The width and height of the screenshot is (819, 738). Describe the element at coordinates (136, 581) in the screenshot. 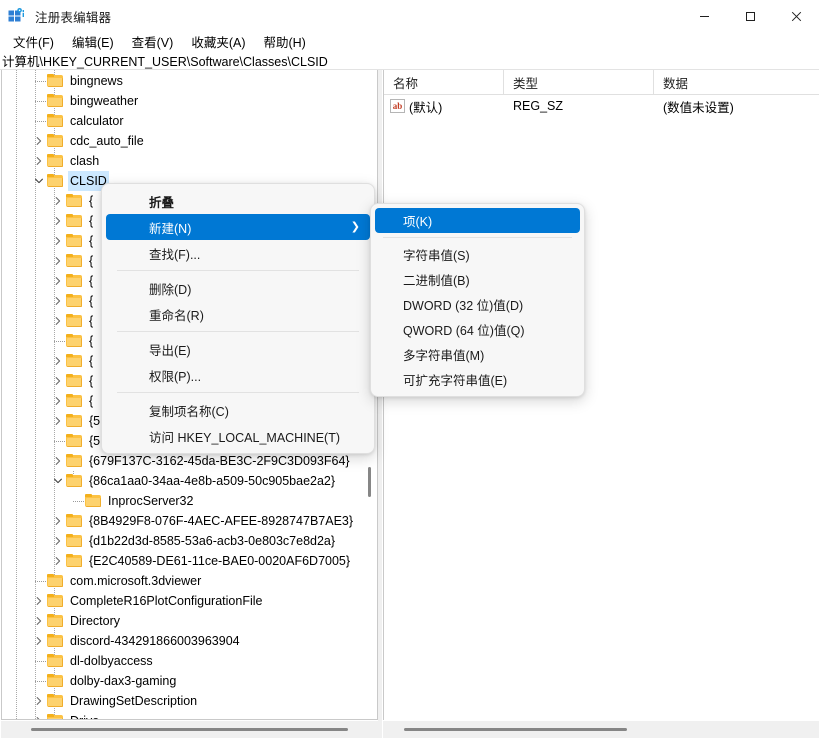

I see `tree-row-label: com.microsoft.3dviewer` at that location.